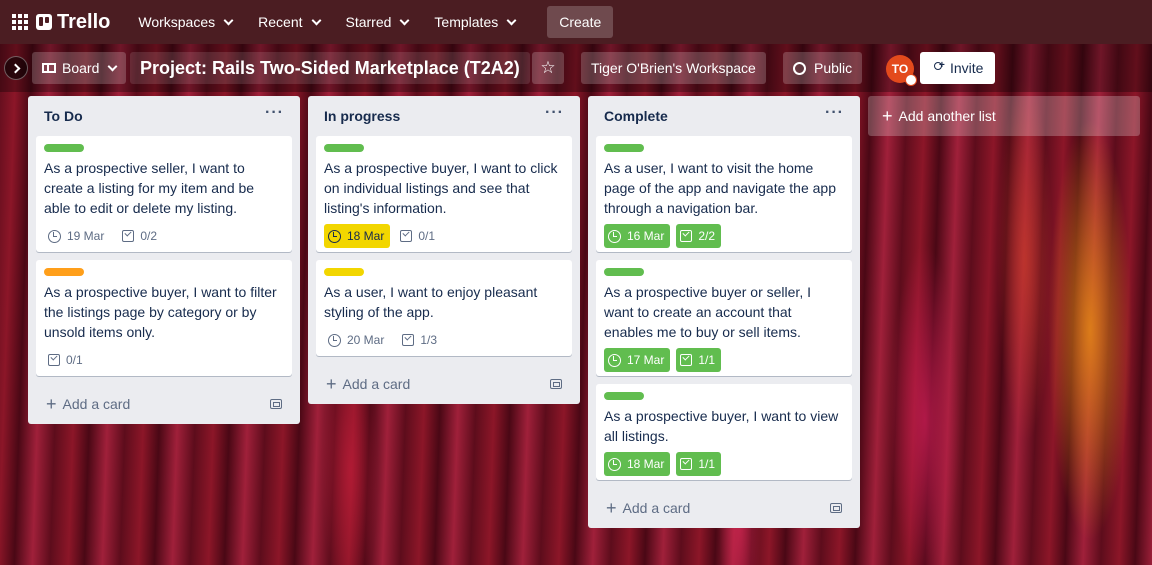 This screenshot has height=565, width=1152. Describe the element at coordinates (419, 340) in the screenshot. I see `checklist-badge: 1/3` at that location.